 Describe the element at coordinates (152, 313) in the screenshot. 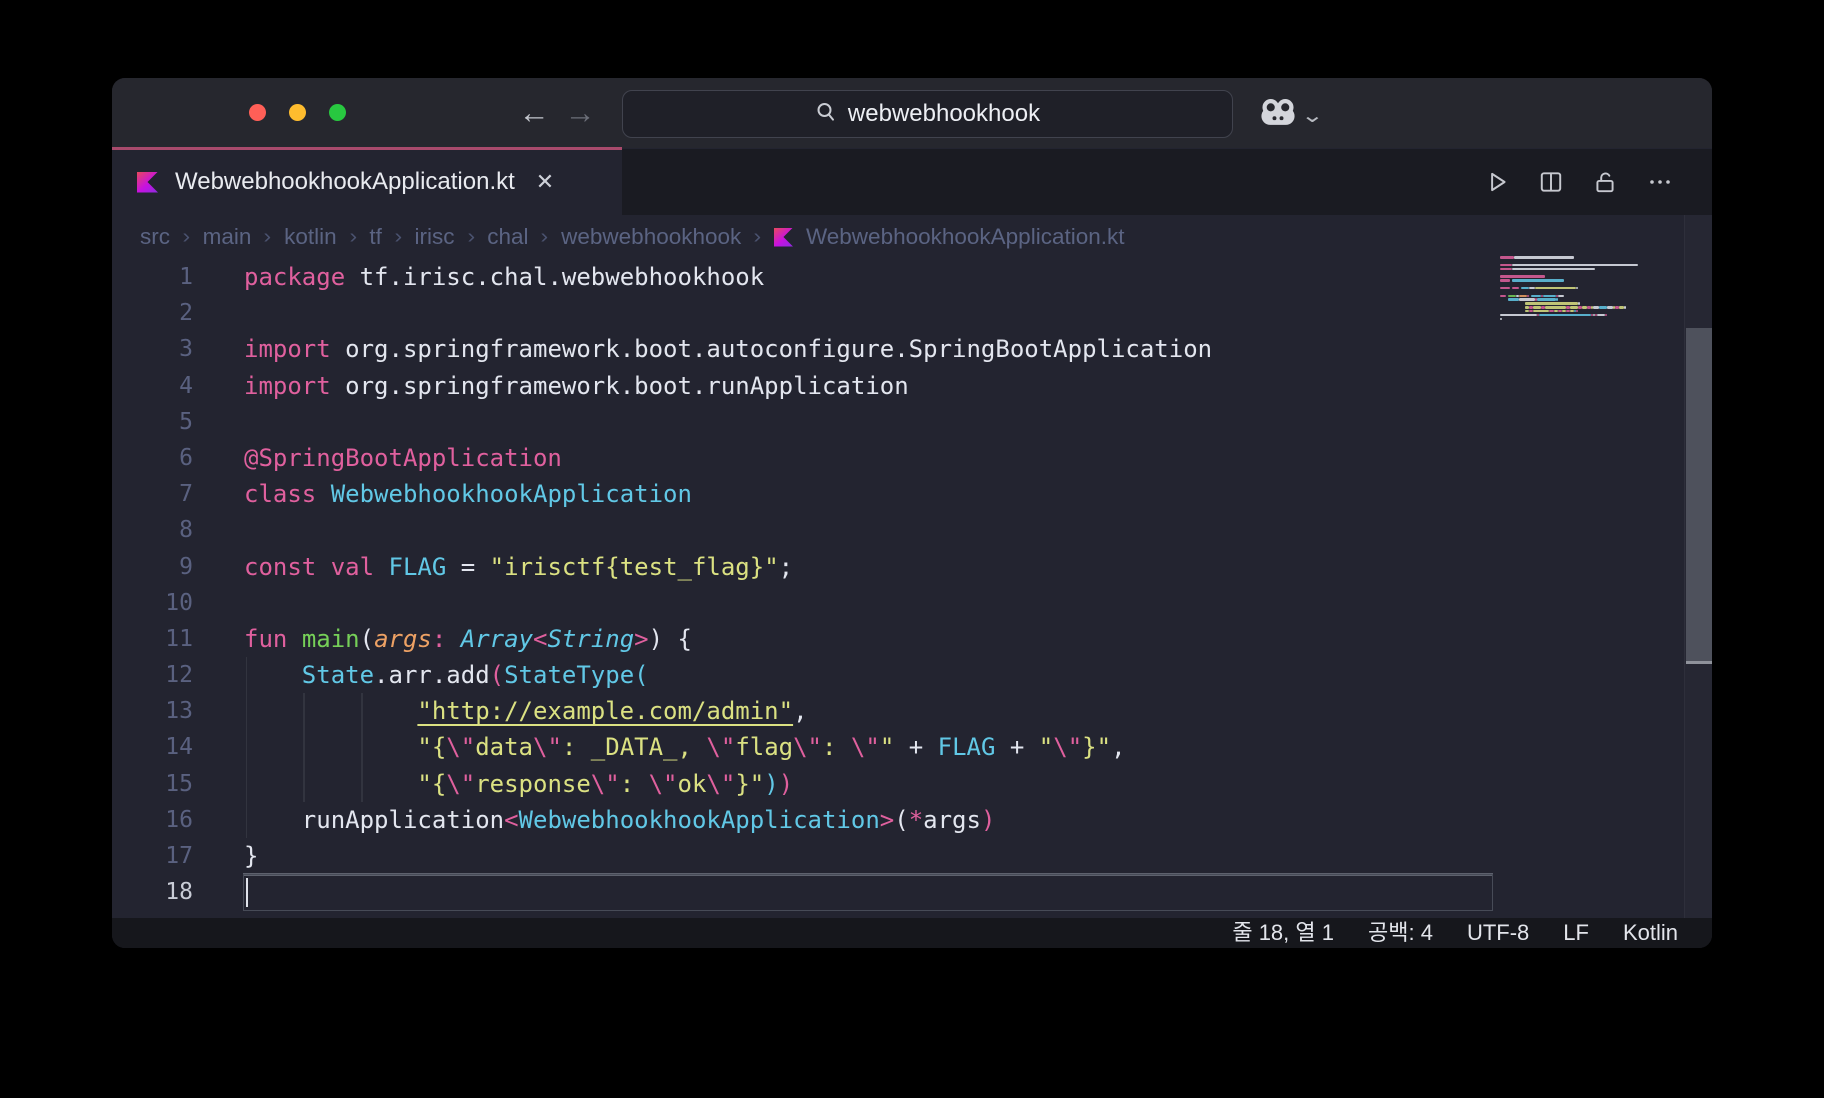

I see `line-number: 2` at that location.